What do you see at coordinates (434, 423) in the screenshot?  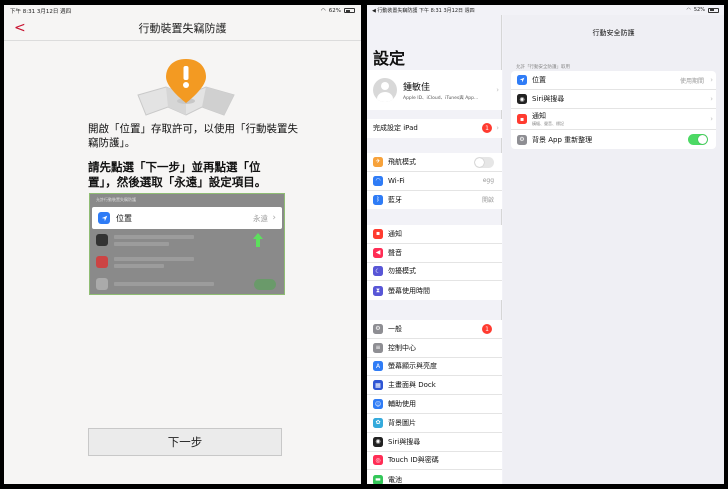 I see `sidebar-item-wallpaper: ✿ 背景圖片` at bounding box center [434, 423].